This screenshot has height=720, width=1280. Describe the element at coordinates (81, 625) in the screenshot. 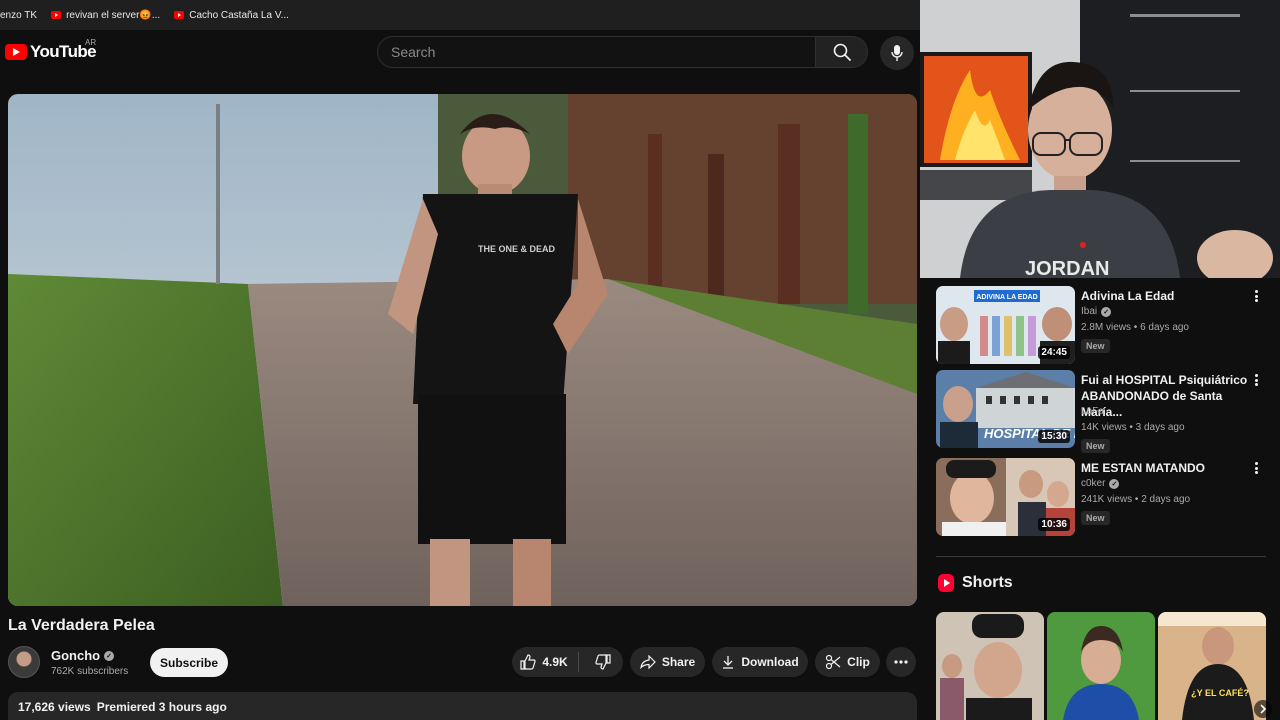

I see `video-title: La Verdadera Pelea` at that location.